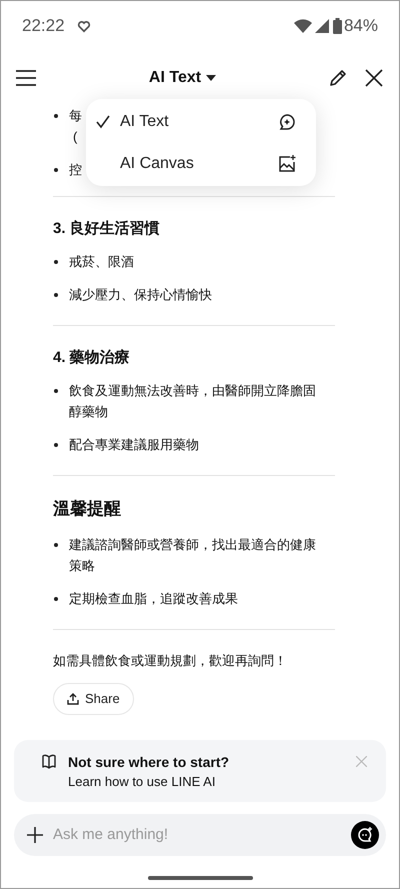 This screenshot has width=400, height=889. I want to click on list-item-text: (, so click(75, 137).